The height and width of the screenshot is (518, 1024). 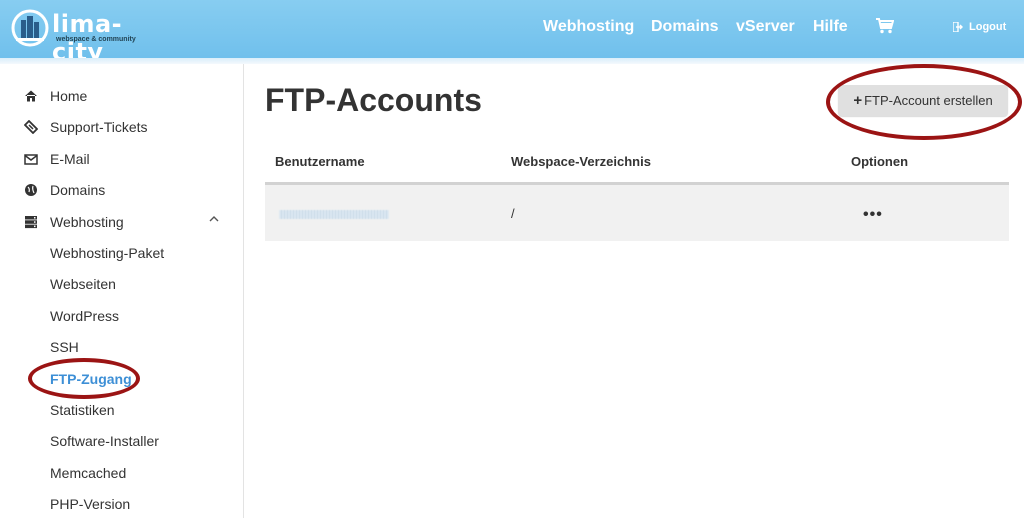 What do you see at coordinates (988, 27) in the screenshot?
I see `logout-label: Logout` at bounding box center [988, 27].